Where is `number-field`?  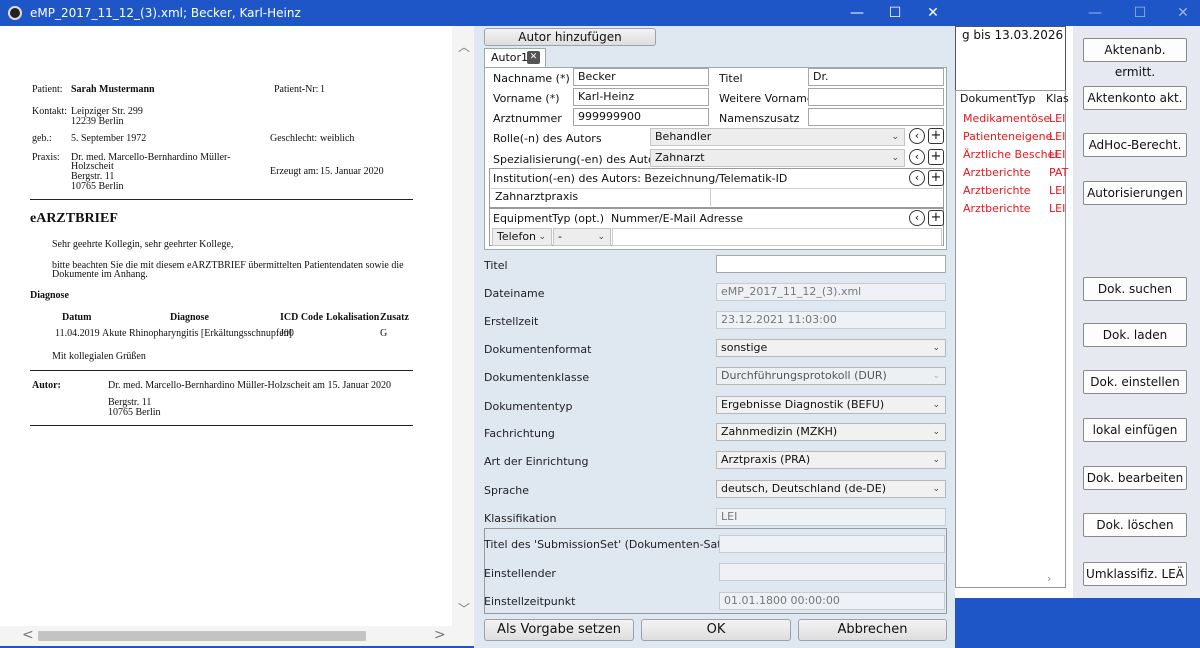 number-field is located at coordinates (777, 237).